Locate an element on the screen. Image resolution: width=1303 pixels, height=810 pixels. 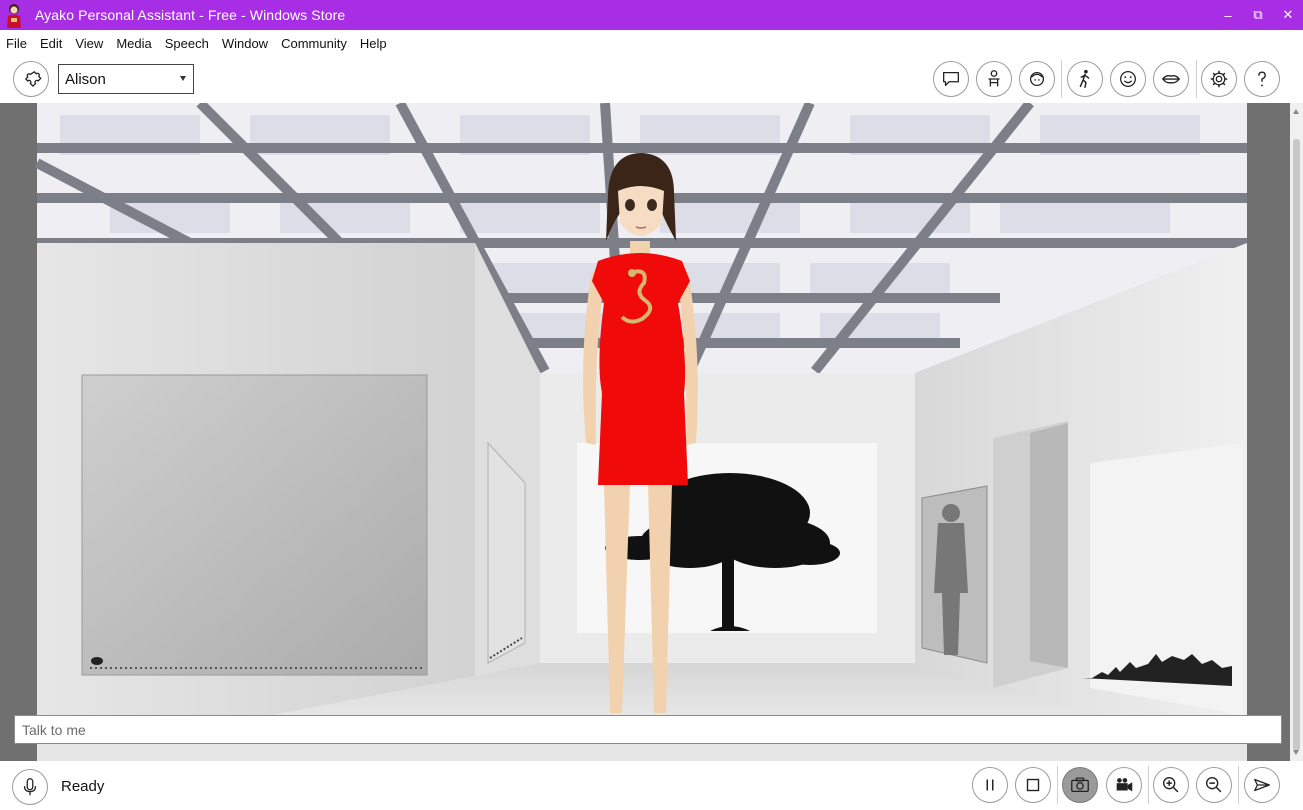
send-icon is located at coordinates (1262, 785).